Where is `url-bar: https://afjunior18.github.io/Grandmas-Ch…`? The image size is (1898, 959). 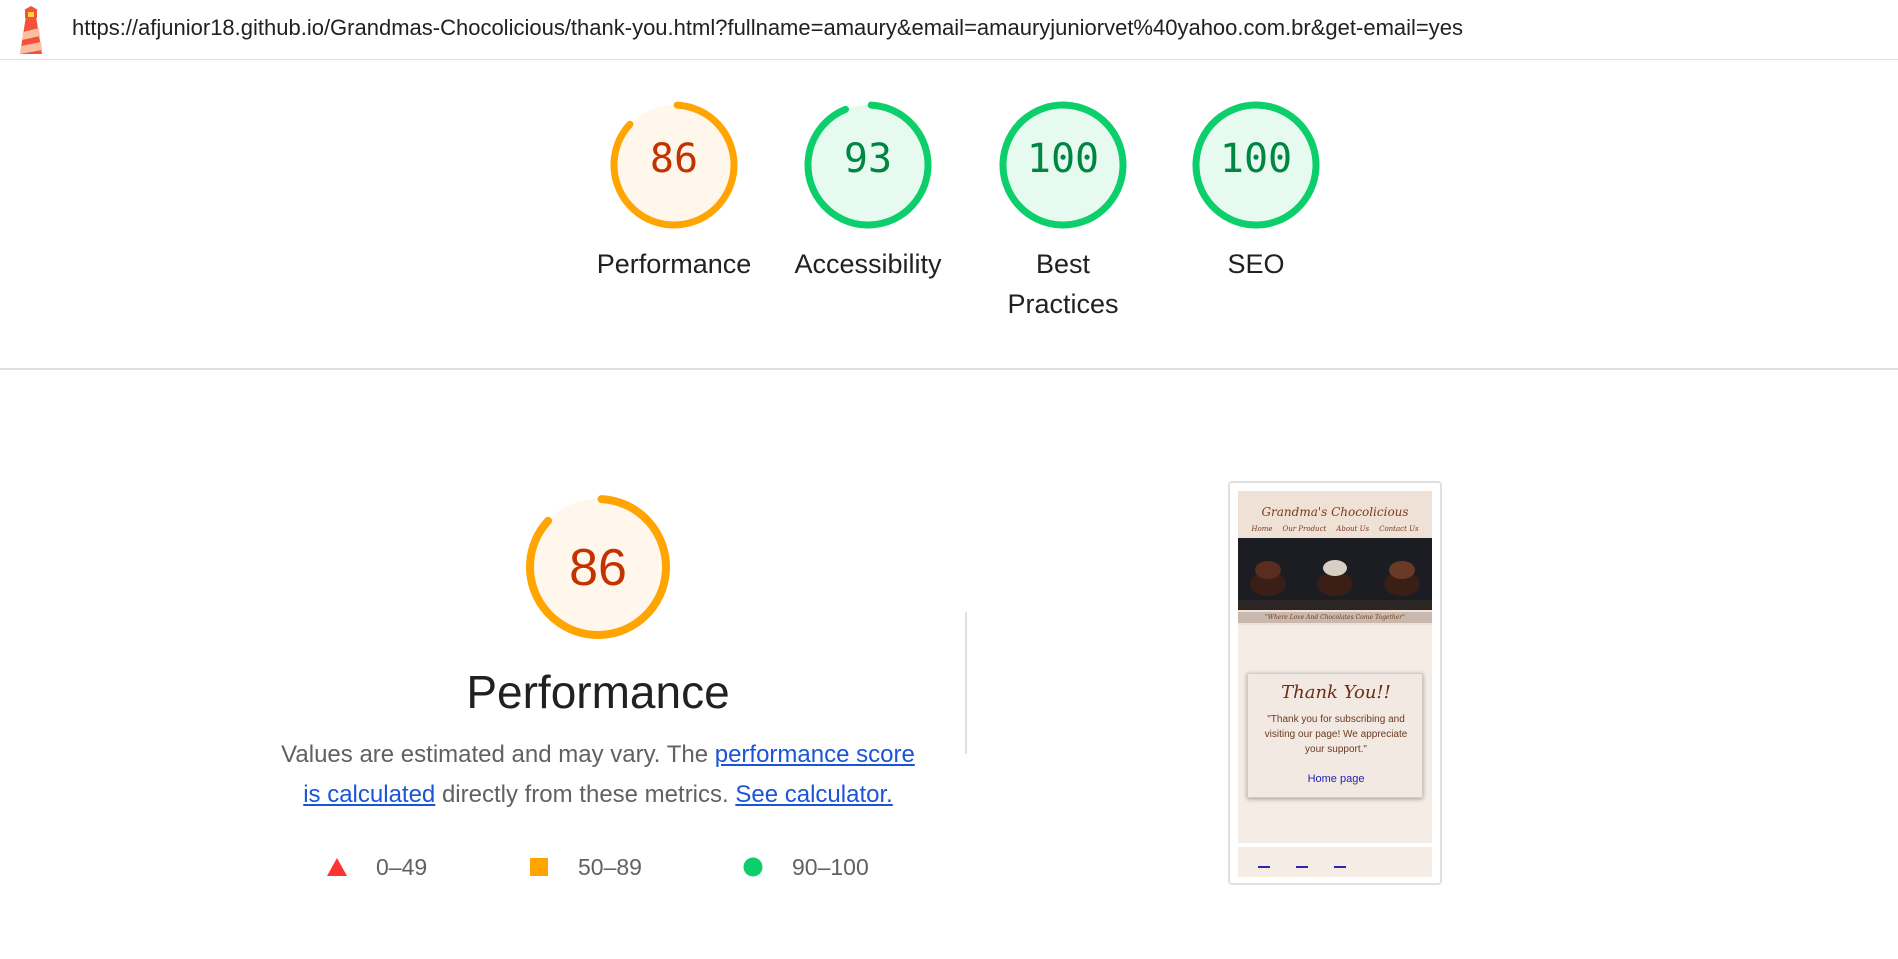
url-bar: https://afjunior18.github.io/Grandmas-Ch… is located at coordinates (949, 30).